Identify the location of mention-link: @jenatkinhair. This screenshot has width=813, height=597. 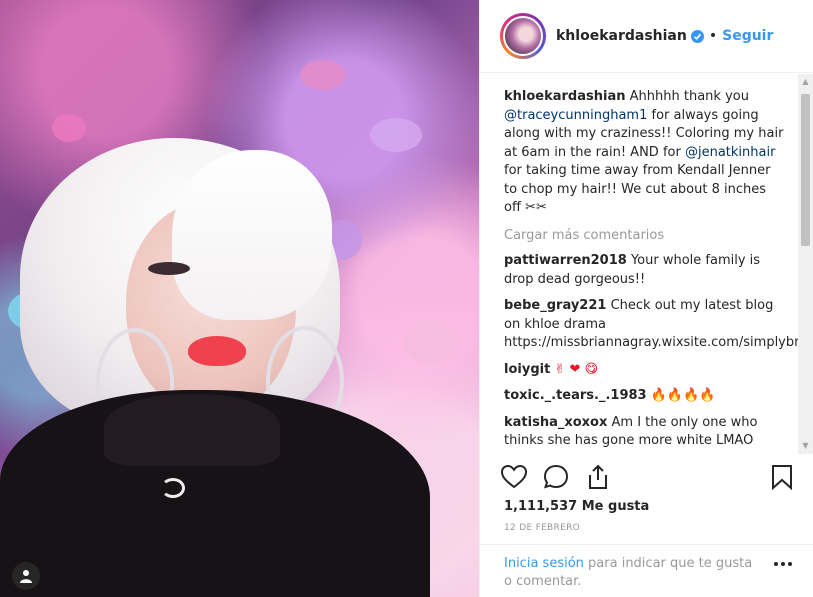
(730, 152).